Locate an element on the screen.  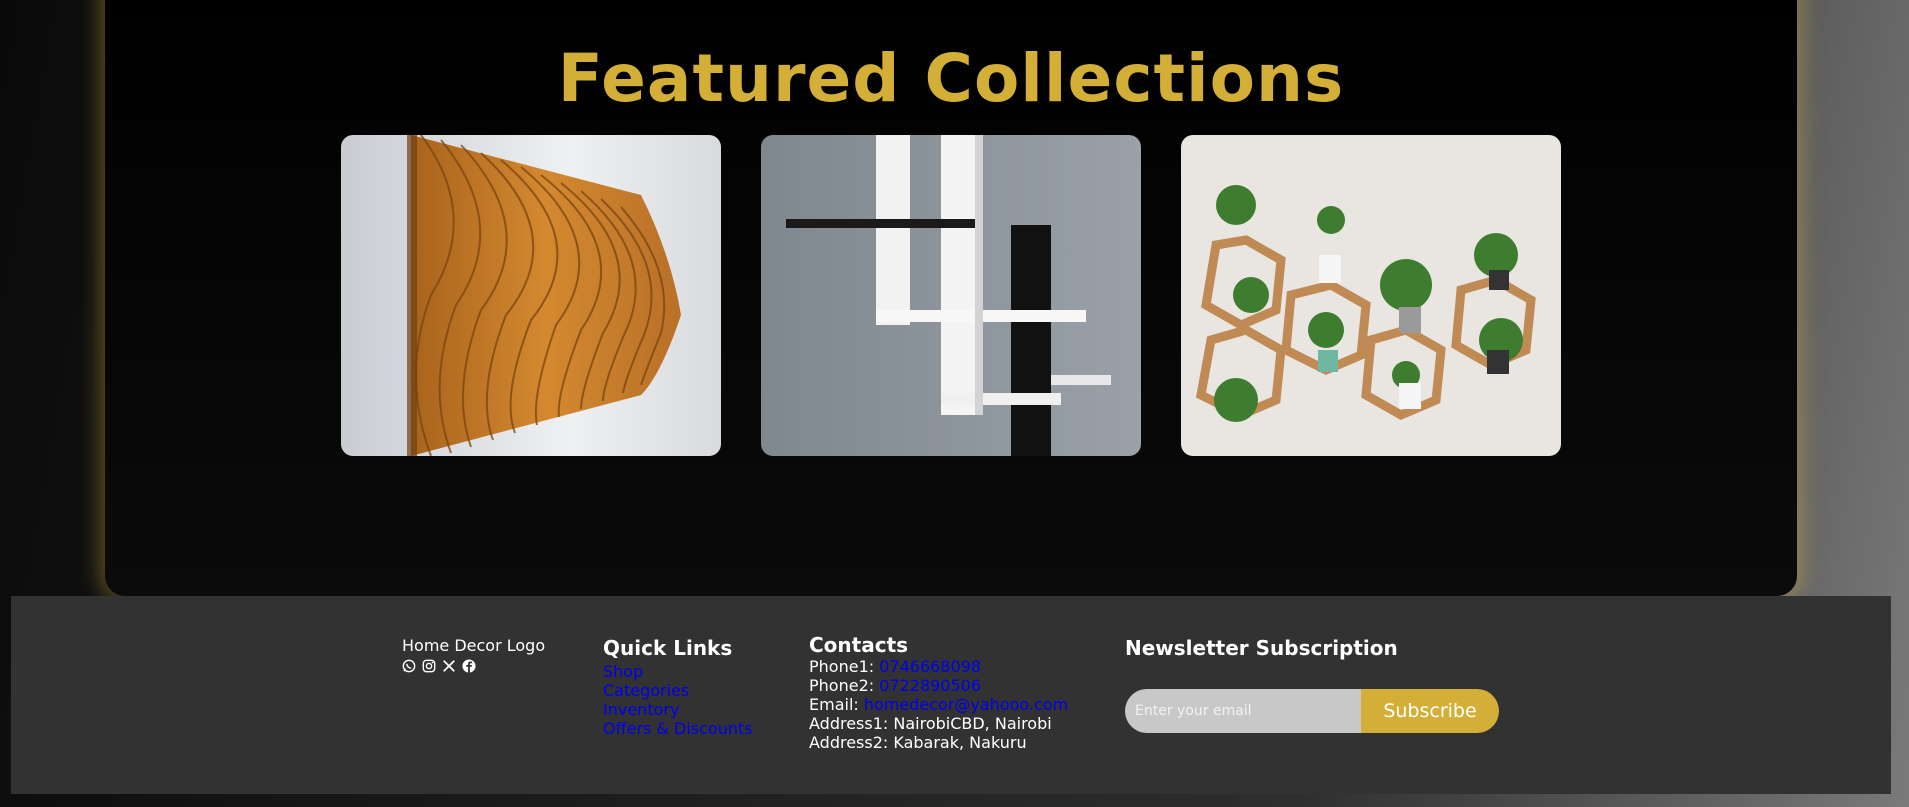
social-links is located at coordinates (473, 666).